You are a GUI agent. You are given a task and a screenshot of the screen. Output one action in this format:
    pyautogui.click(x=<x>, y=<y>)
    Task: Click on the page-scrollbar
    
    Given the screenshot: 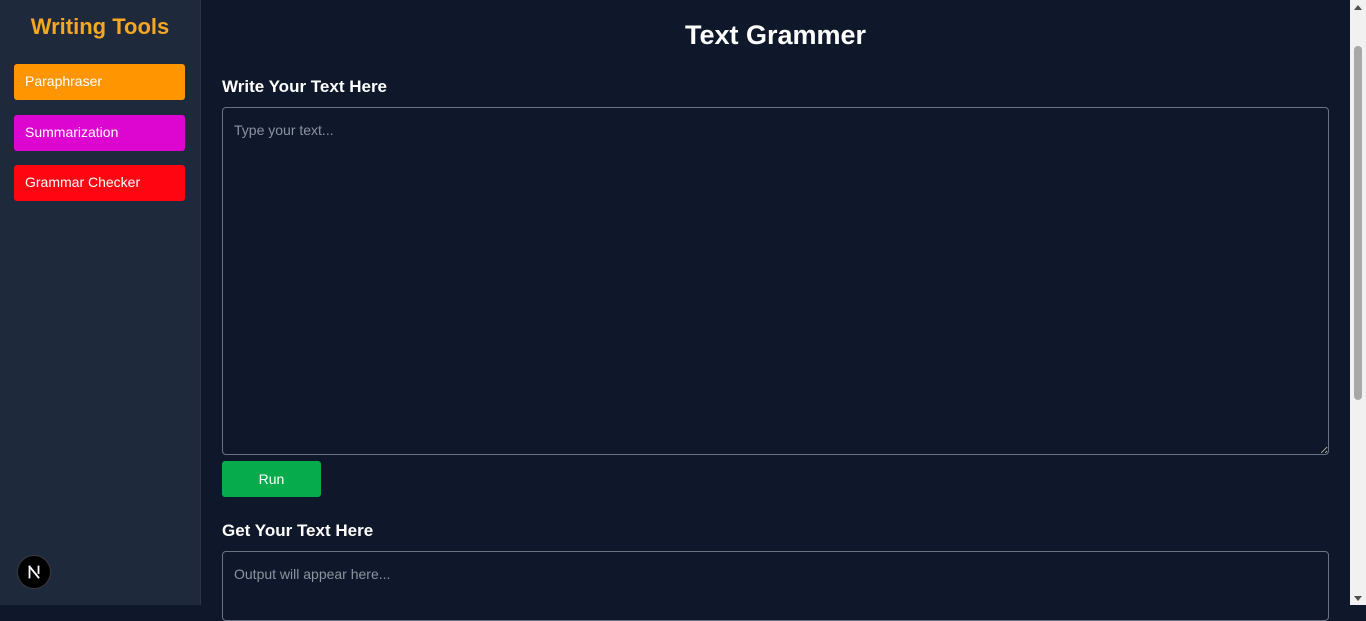 What is the action you would take?
    pyautogui.click(x=1358, y=302)
    